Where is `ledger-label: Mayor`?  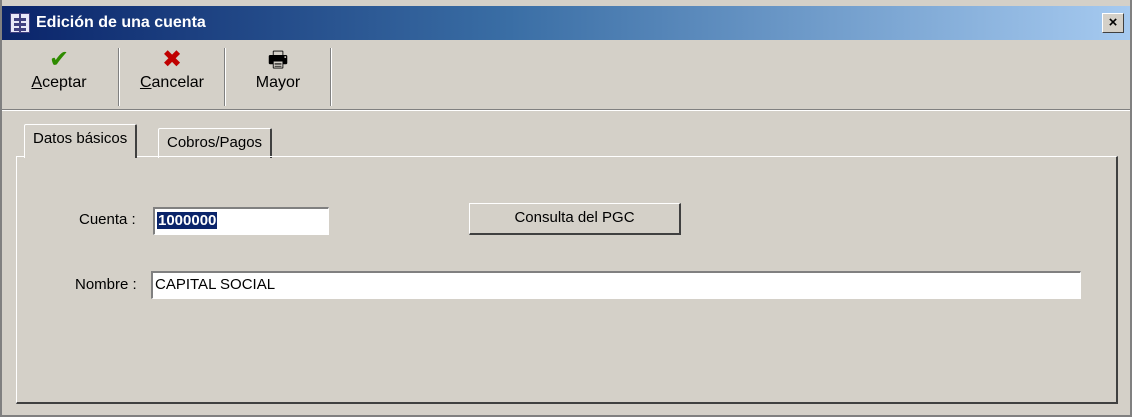 ledger-label: Mayor is located at coordinates (278, 82).